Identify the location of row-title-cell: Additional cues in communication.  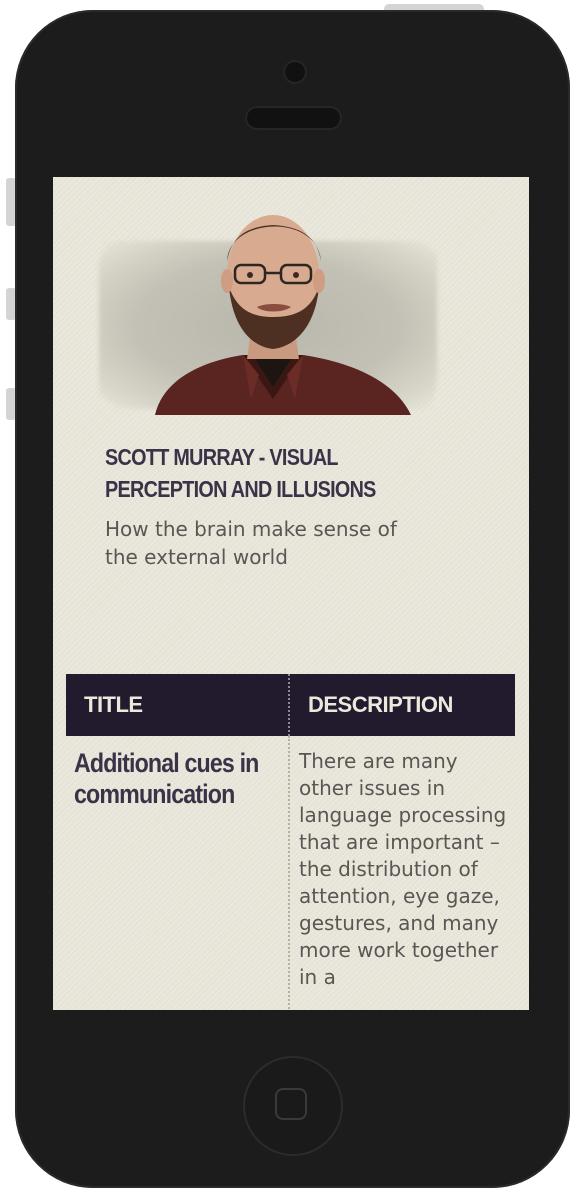
(178, 873).